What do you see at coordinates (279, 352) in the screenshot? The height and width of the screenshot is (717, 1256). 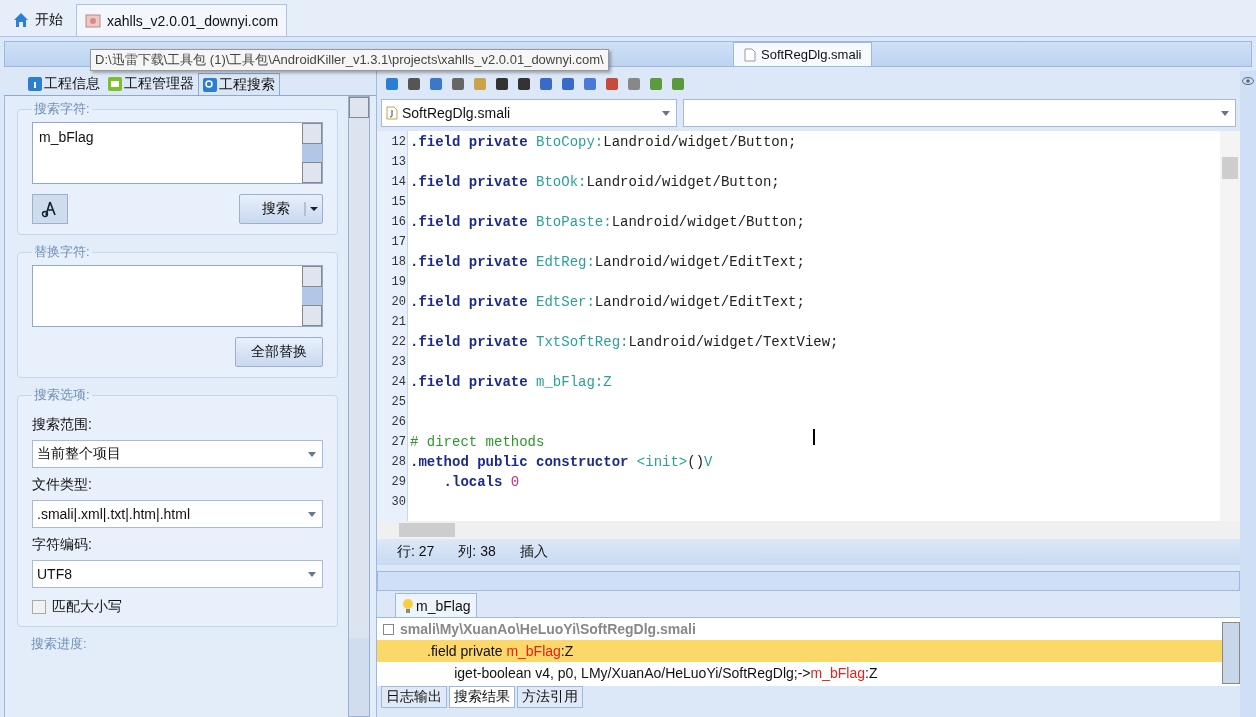 I see `replace-all-button: 全部替换` at bounding box center [279, 352].